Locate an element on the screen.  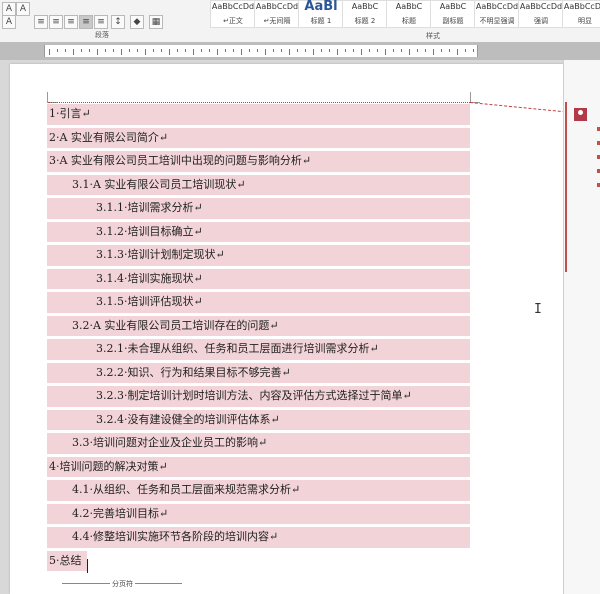
toc-entry: 3.2.3·制定培训计划时培训方法、内容及评估方式选择过于简单↵ is located at coordinates (258, 396).